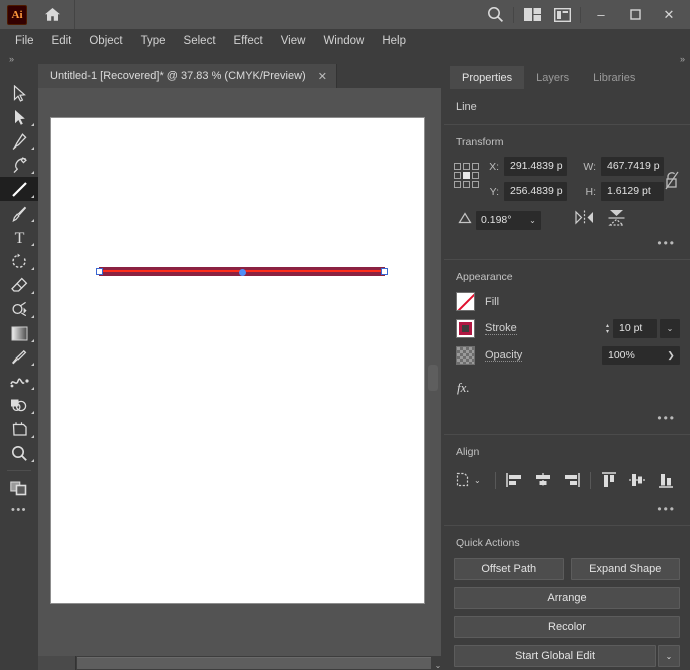 The image size is (690, 670). I want to click on flip-vertical-icon, so click(616, 220).